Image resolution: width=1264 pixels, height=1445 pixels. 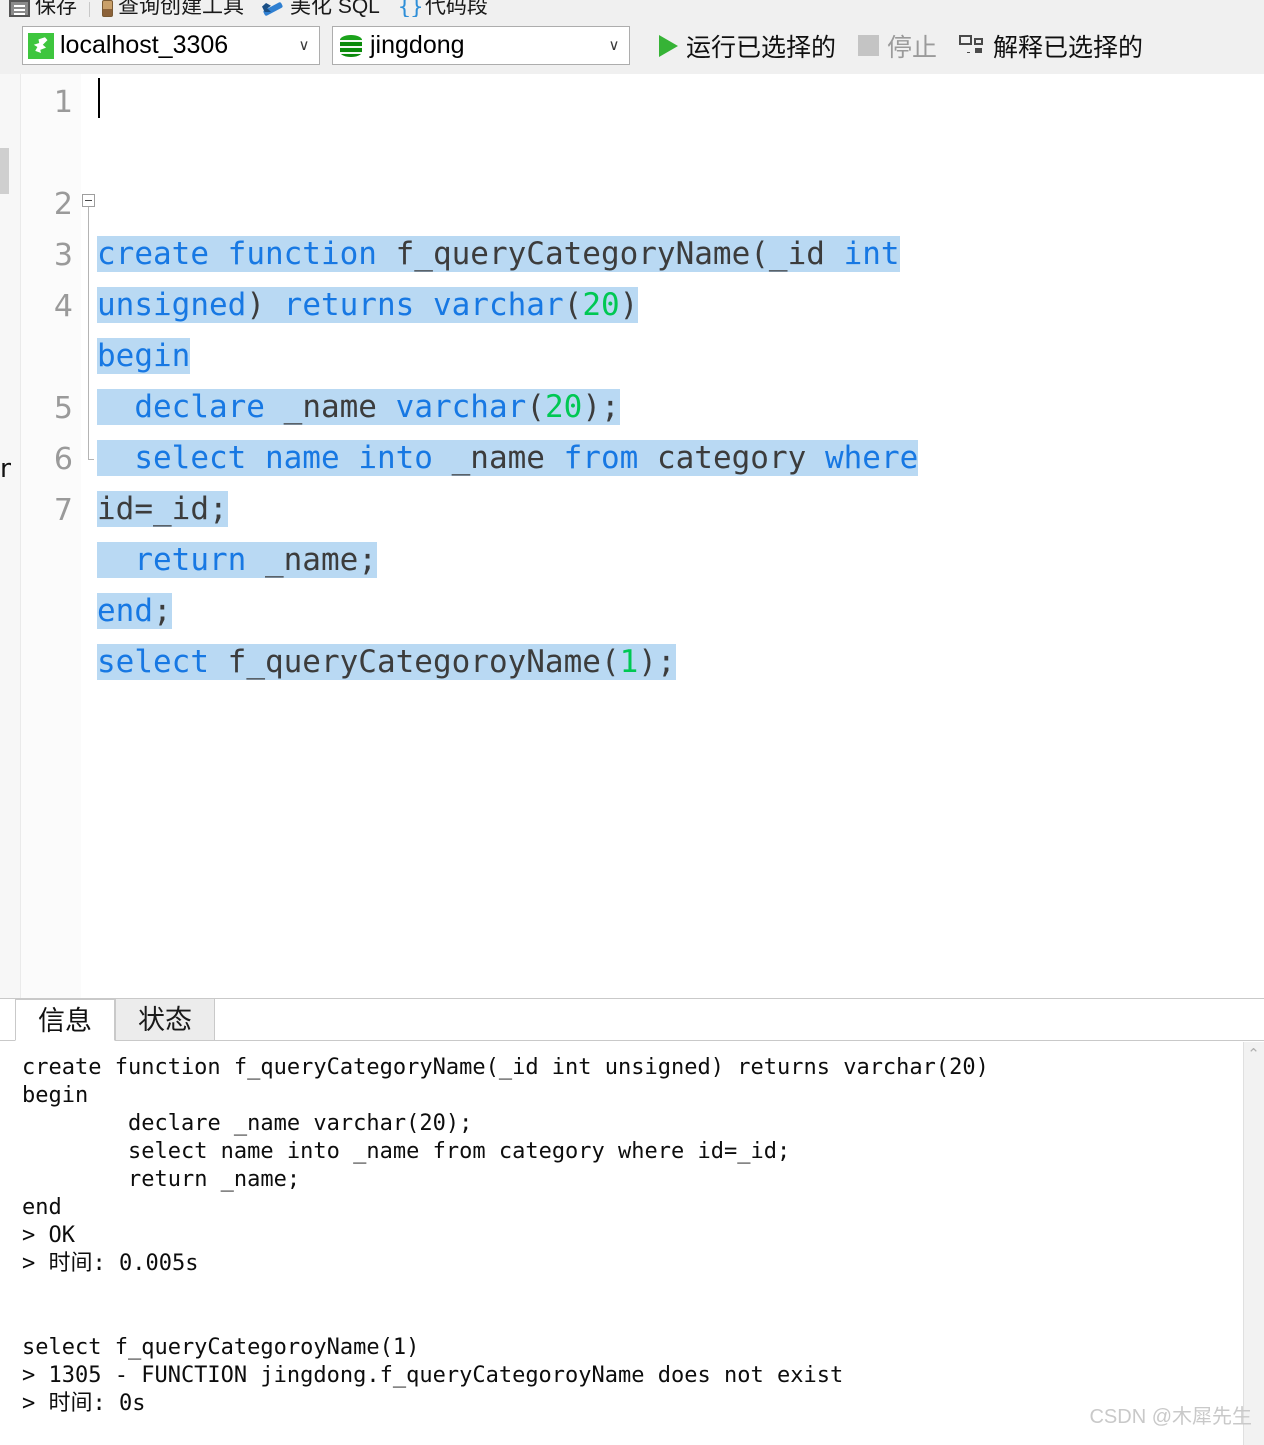 I want to click on run-selected-button: 运行已选择的, so click(x=747, y=45).